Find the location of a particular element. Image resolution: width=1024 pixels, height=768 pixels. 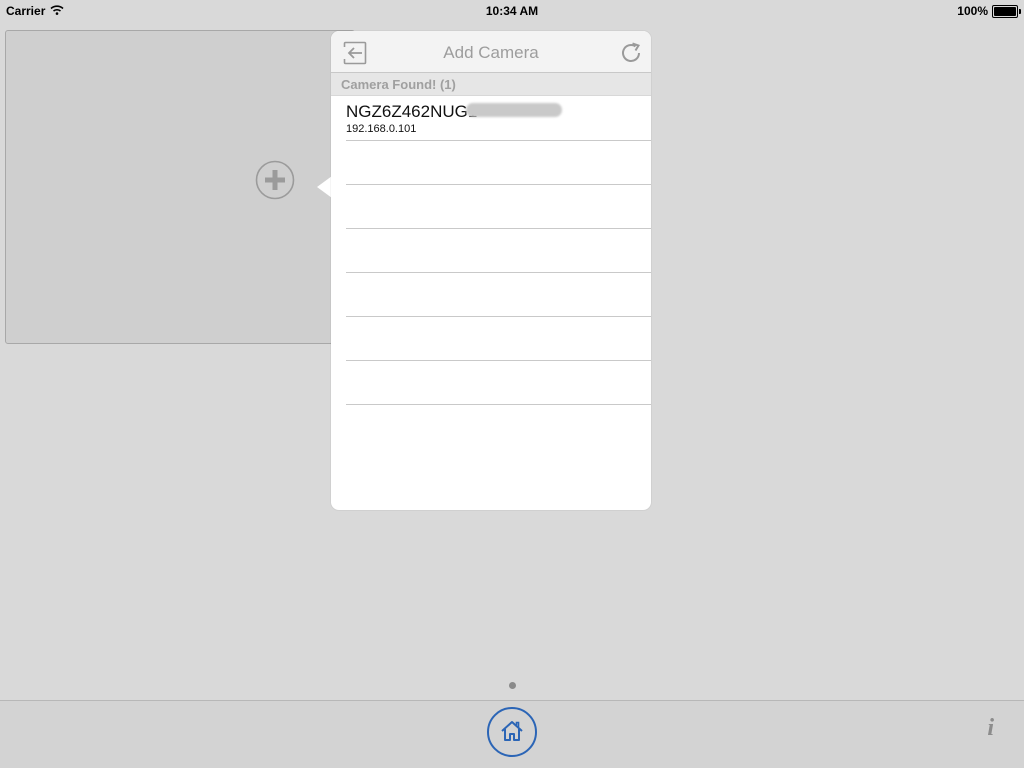

refresh-button is located at coordinates (631, 53).